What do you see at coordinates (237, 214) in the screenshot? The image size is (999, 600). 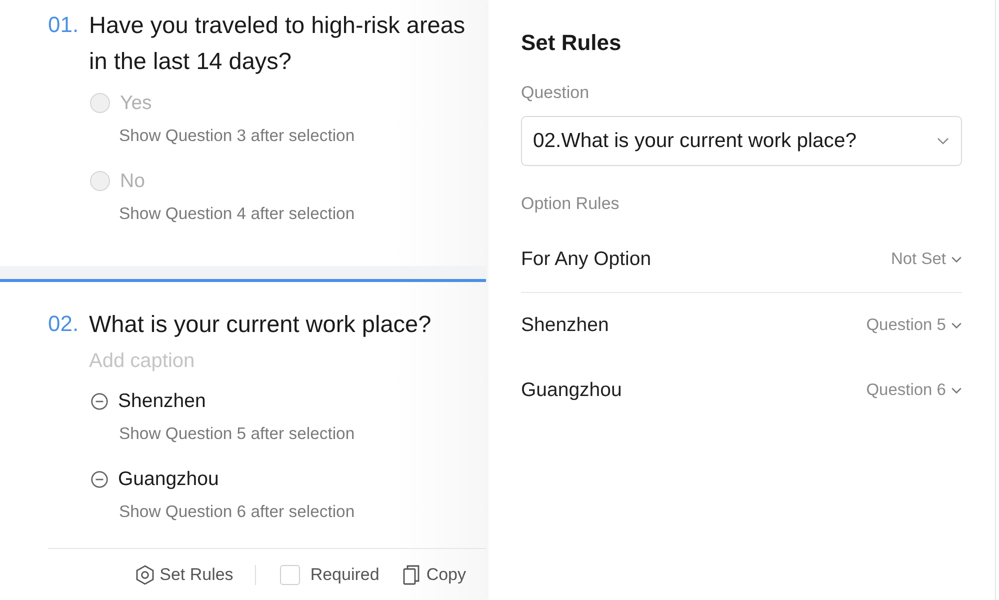 I see `option-rule-text: Show Question 4 after selection` at bounding box center [237, 214].